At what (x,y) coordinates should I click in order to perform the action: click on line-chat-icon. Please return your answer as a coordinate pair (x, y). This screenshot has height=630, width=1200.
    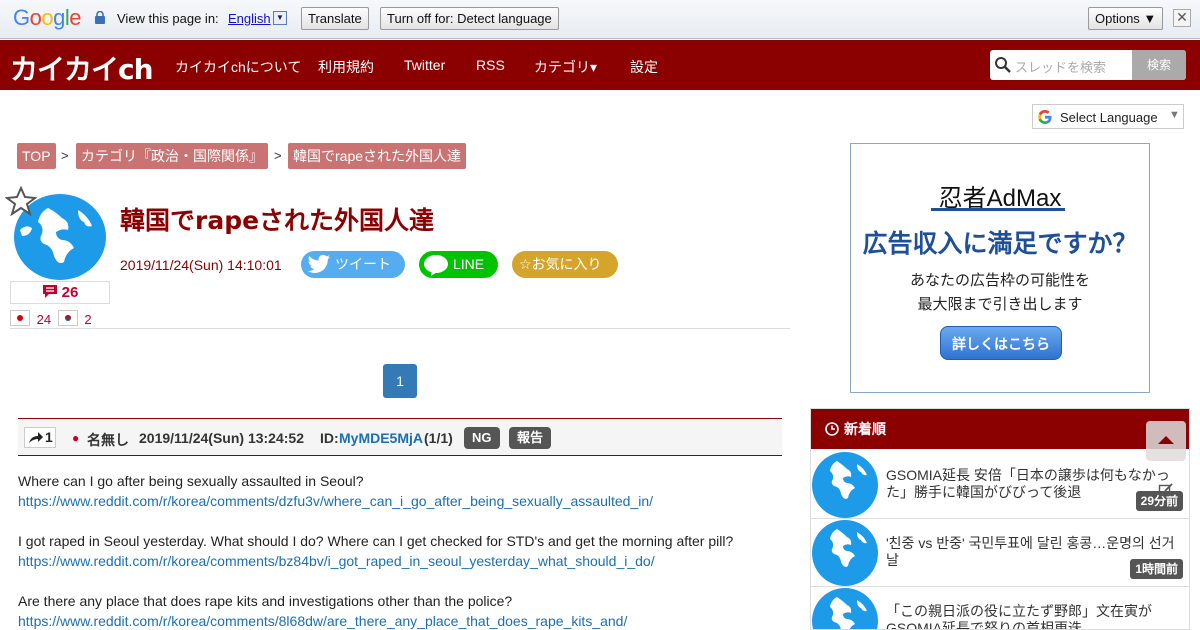
    Looking at the image, I should click on (436, 265).